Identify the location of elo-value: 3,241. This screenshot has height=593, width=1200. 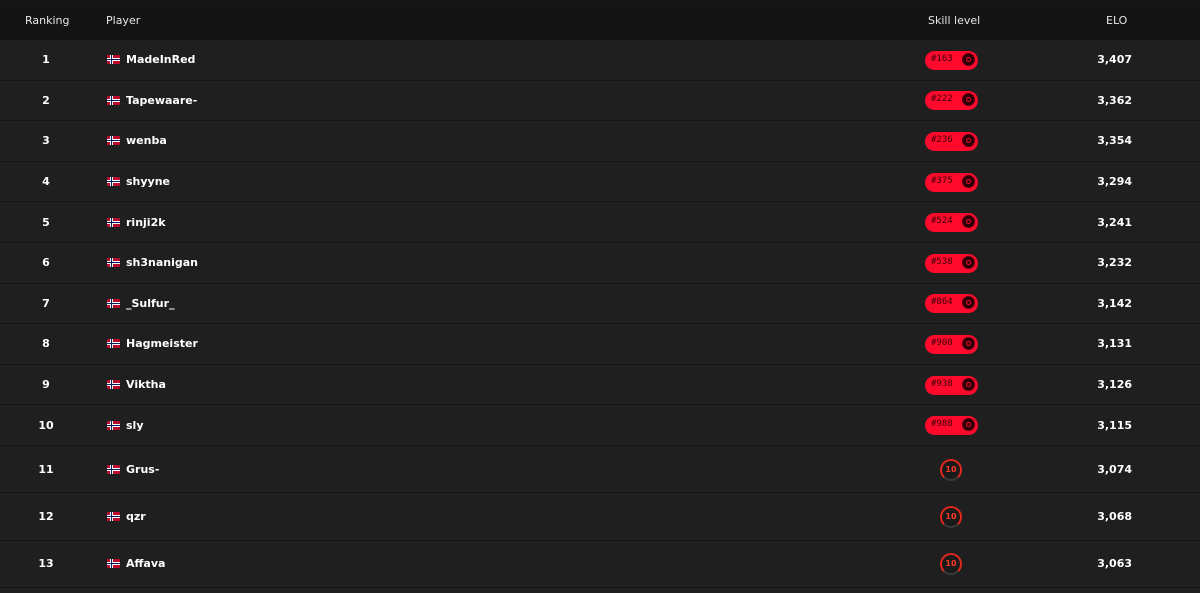
(1114, 222).